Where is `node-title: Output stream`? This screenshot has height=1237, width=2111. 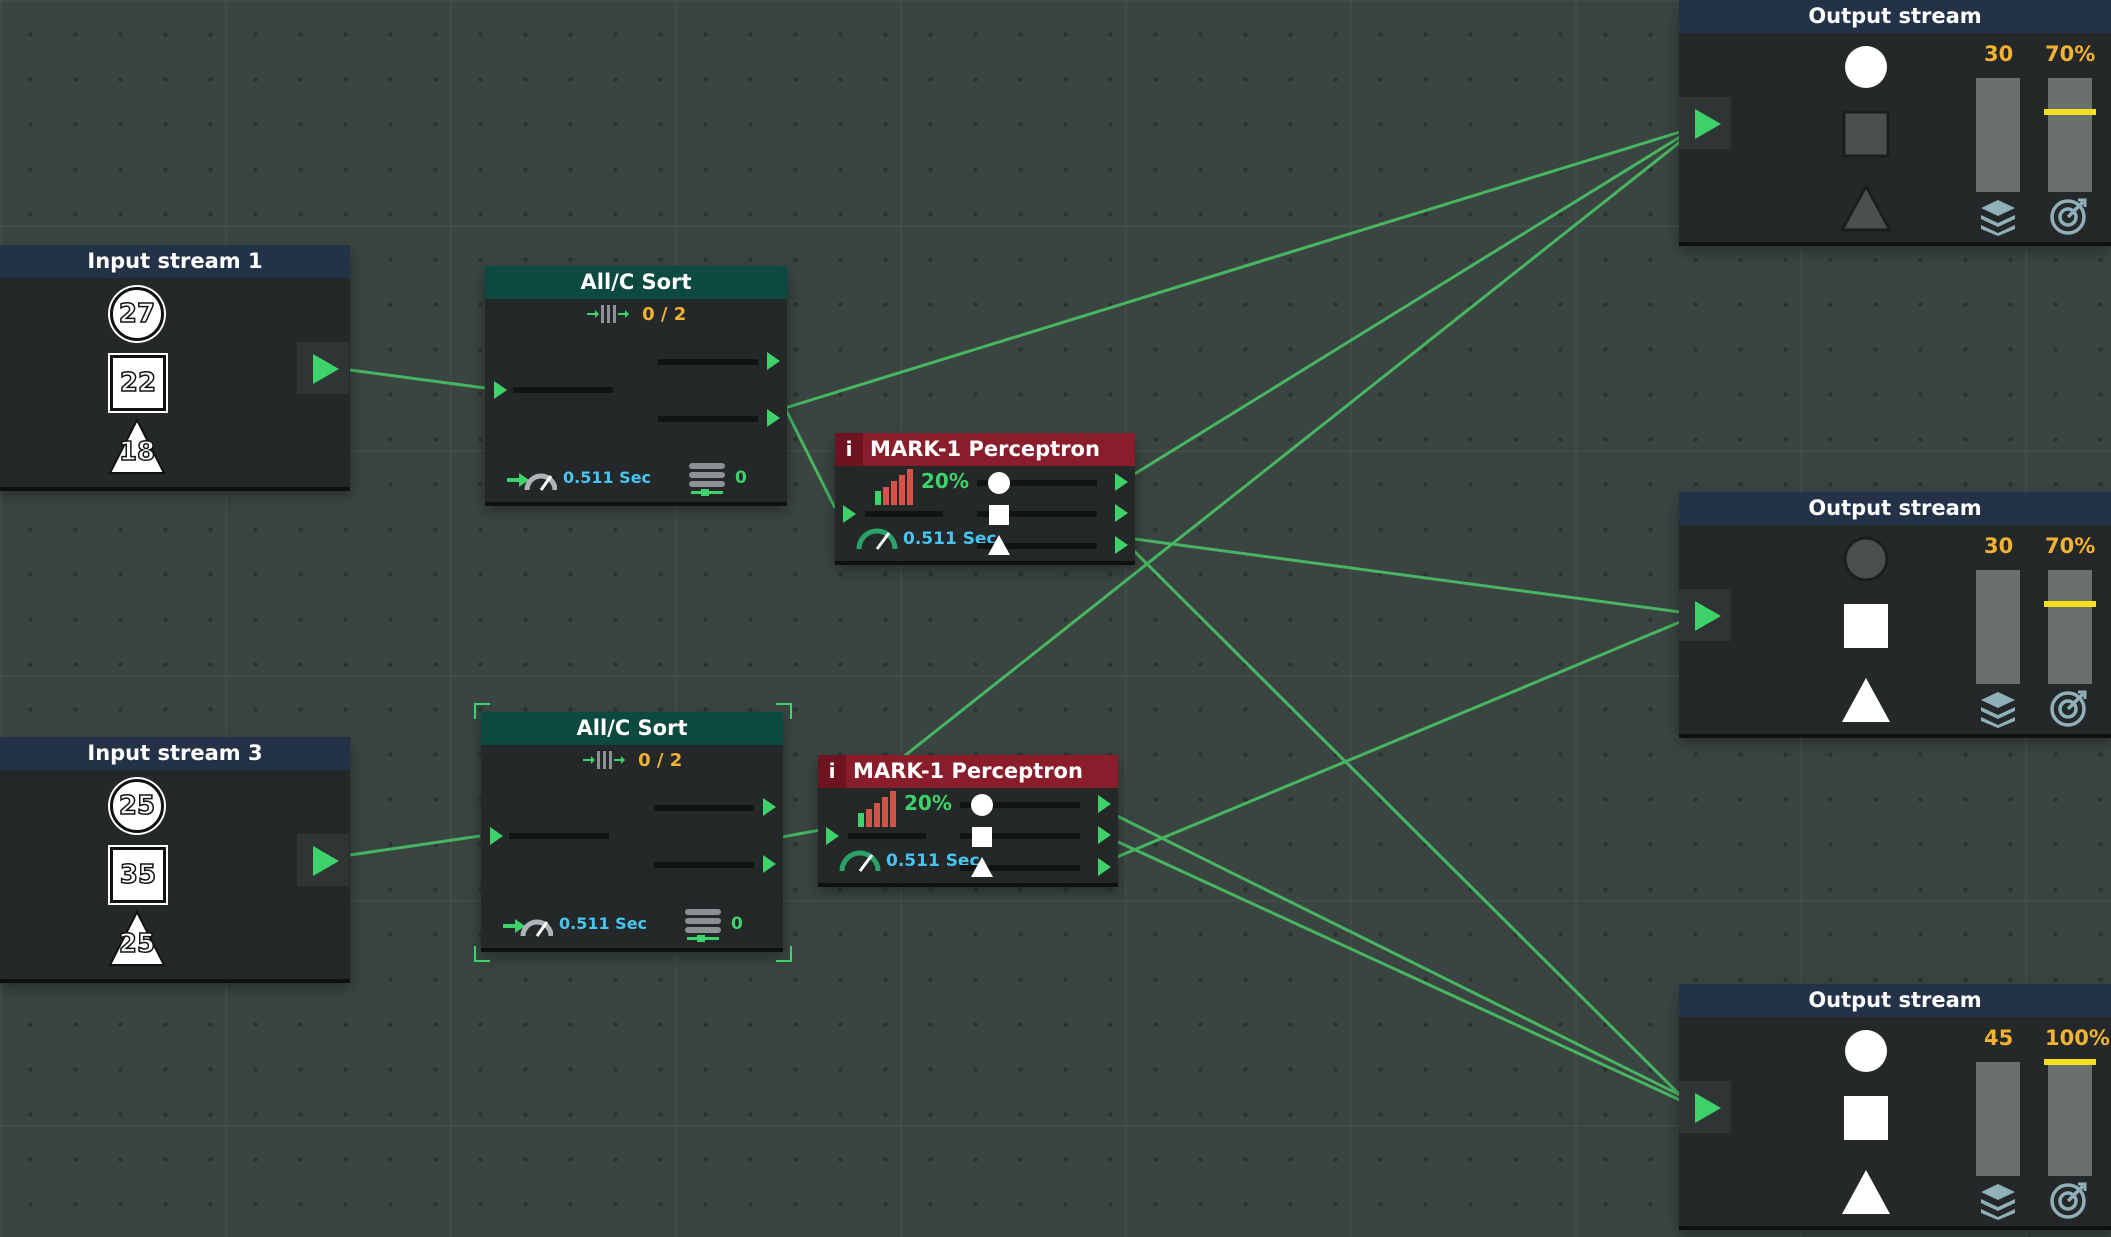 node-title: Output stream is located at coordinates (1895, 16).